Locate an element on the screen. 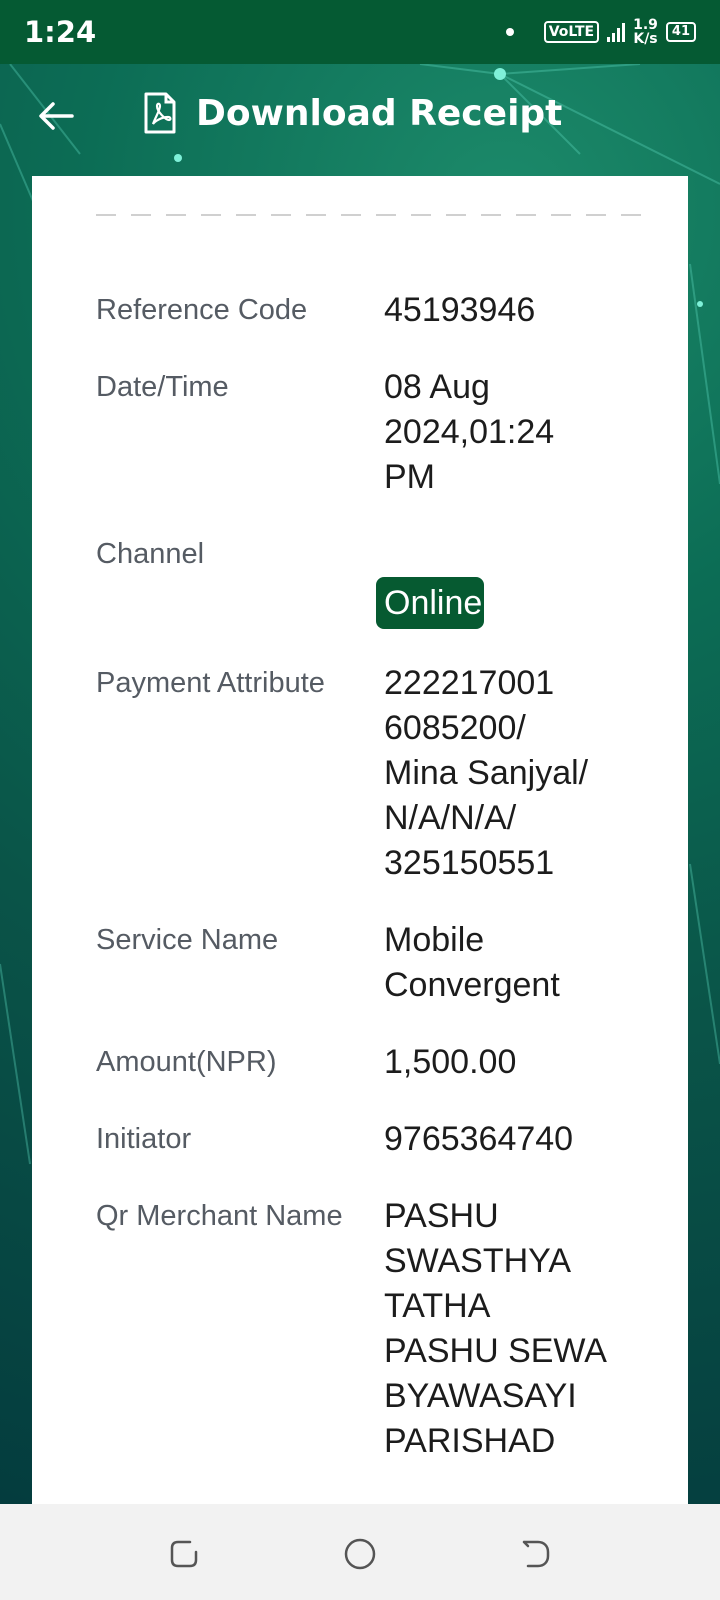 This screenshot has width=720, height=1600. home-button is located at coordinates (360, 1554).